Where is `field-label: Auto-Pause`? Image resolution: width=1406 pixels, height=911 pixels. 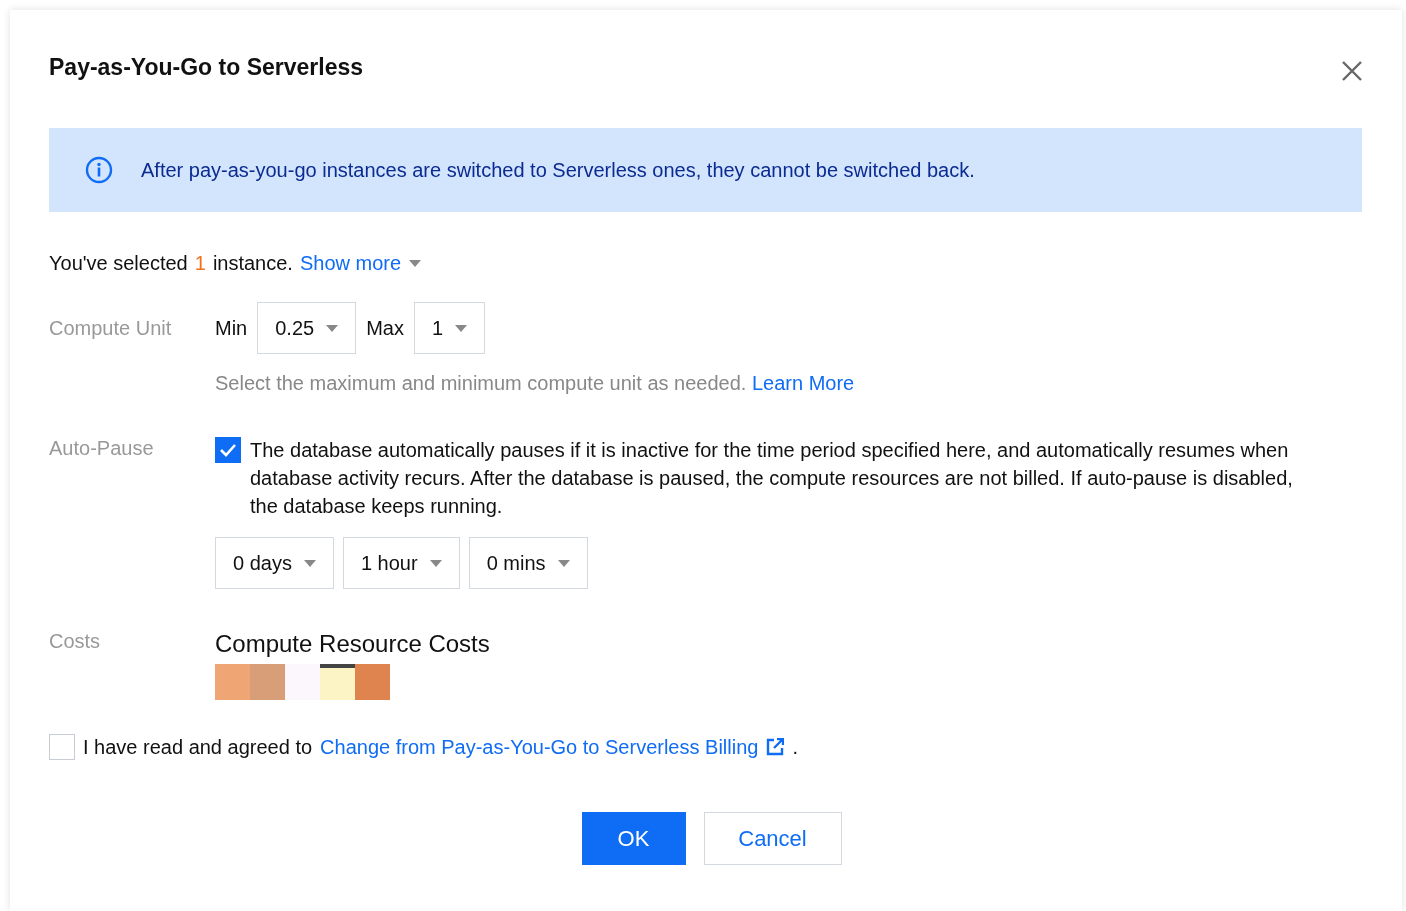
field-label: Auto-Pause is located at coordinates (102, 449).